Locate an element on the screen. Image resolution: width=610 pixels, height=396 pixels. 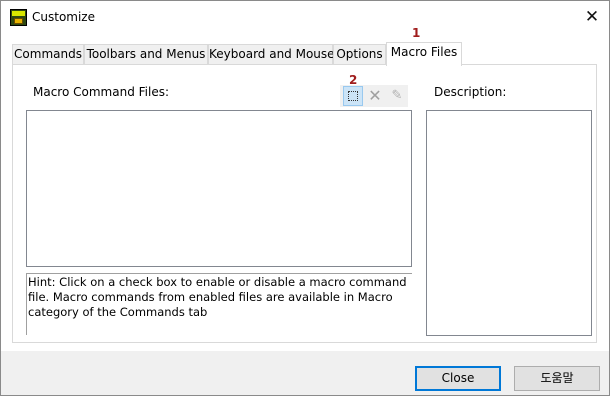
edit-pencil-icon: ✎ is located at coordinates (397, 96).